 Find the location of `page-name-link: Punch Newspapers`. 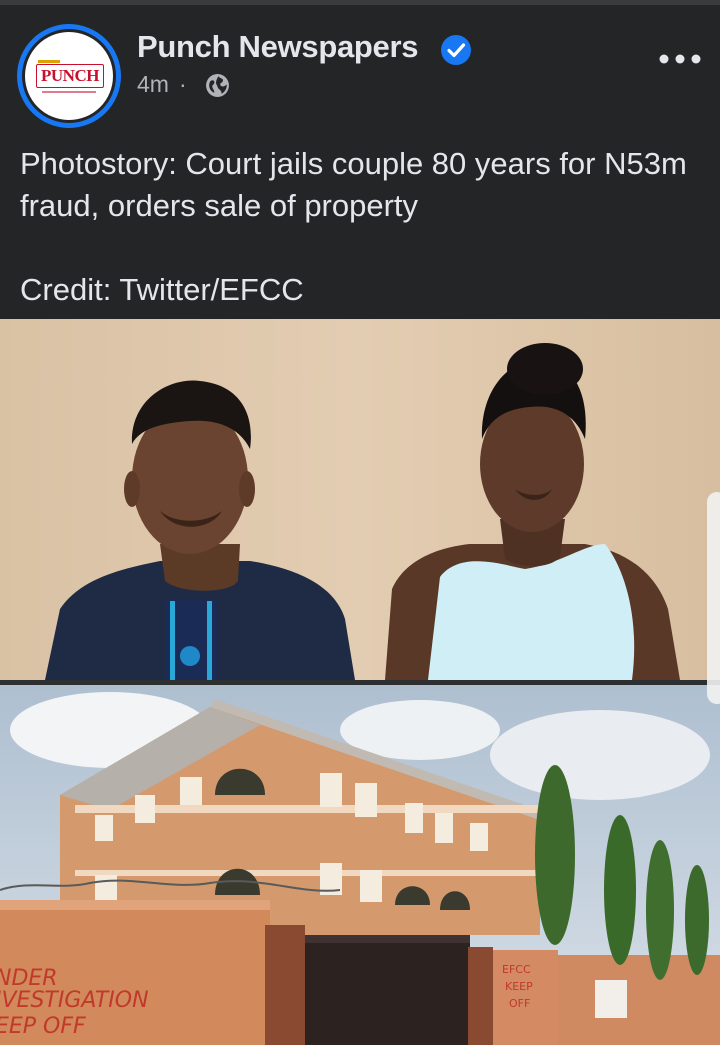

page-name-link: Punch Newspapers is located at coordinates (277, 47).